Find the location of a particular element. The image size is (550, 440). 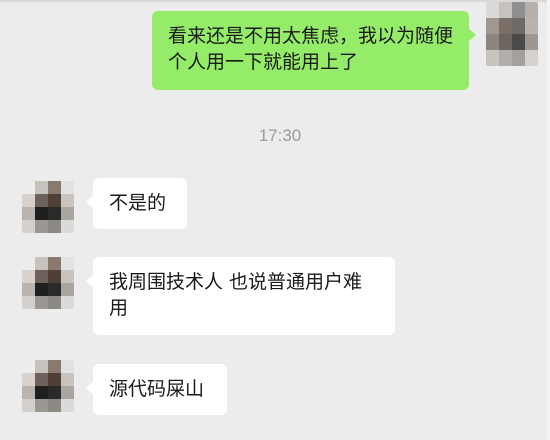

message-bubble-self: 看来还是不用太焦虑，我以为随便个人用一下就能用上了 is located at coordinates (314, 50).